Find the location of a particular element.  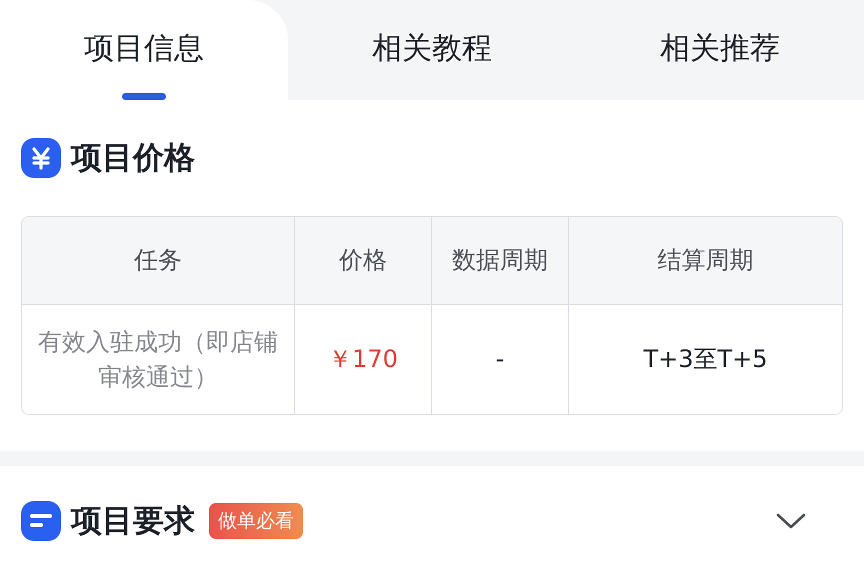

section-title: 项目要求 is located at coordinates (133, 521).